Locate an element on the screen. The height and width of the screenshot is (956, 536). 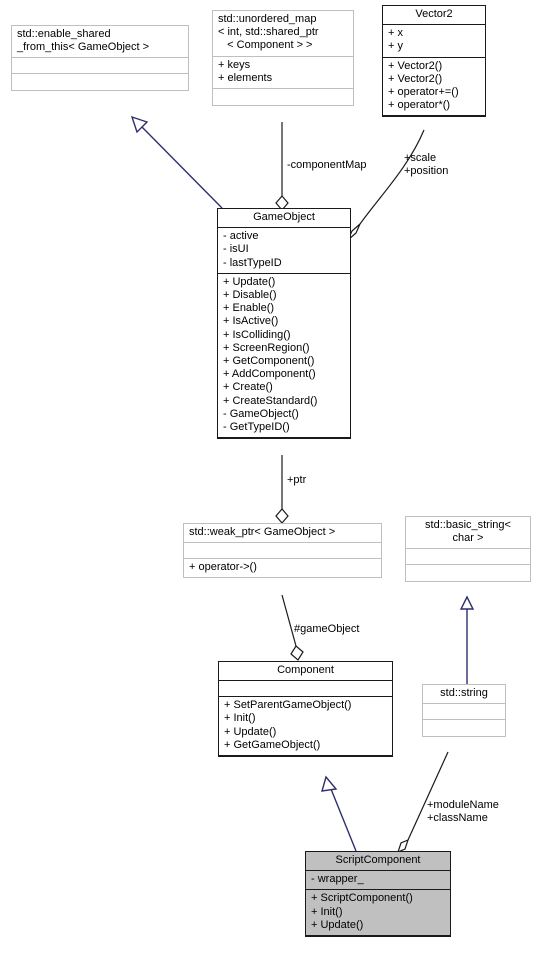
class-title-game-object: GameObject is located at coordinates (284, 219).